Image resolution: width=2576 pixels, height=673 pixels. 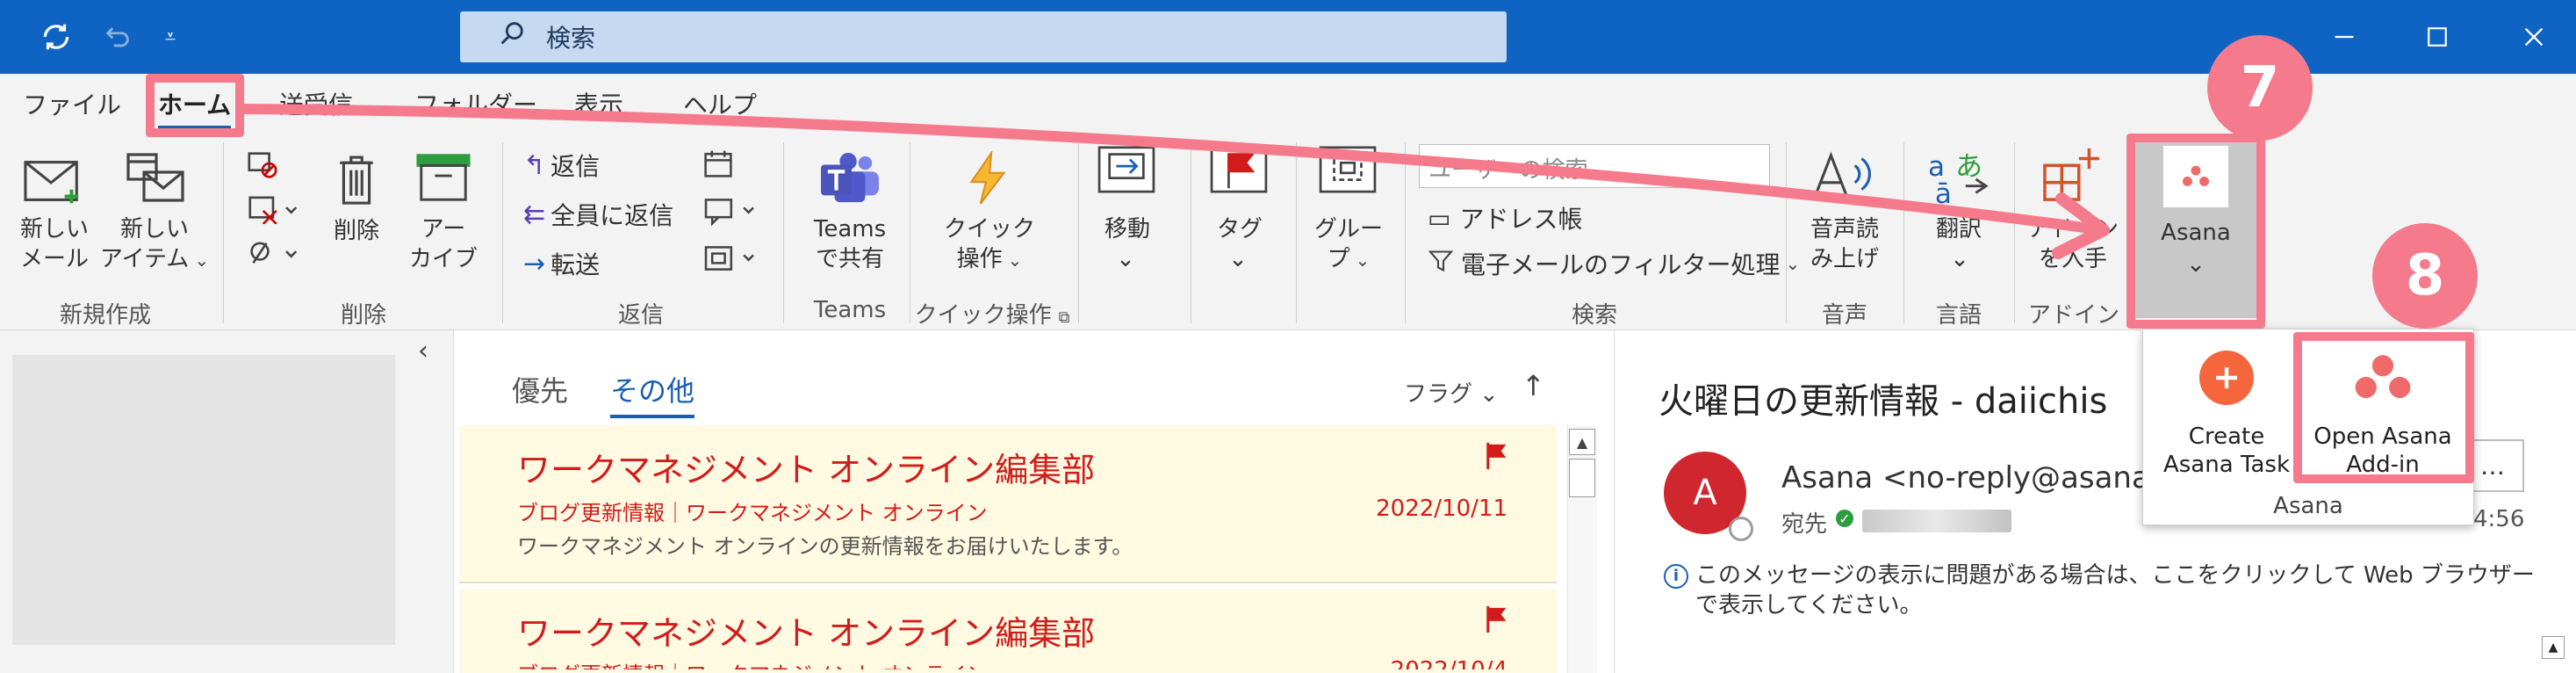 I want to click on open-addin-highlight, so click(x=2383, y=407).